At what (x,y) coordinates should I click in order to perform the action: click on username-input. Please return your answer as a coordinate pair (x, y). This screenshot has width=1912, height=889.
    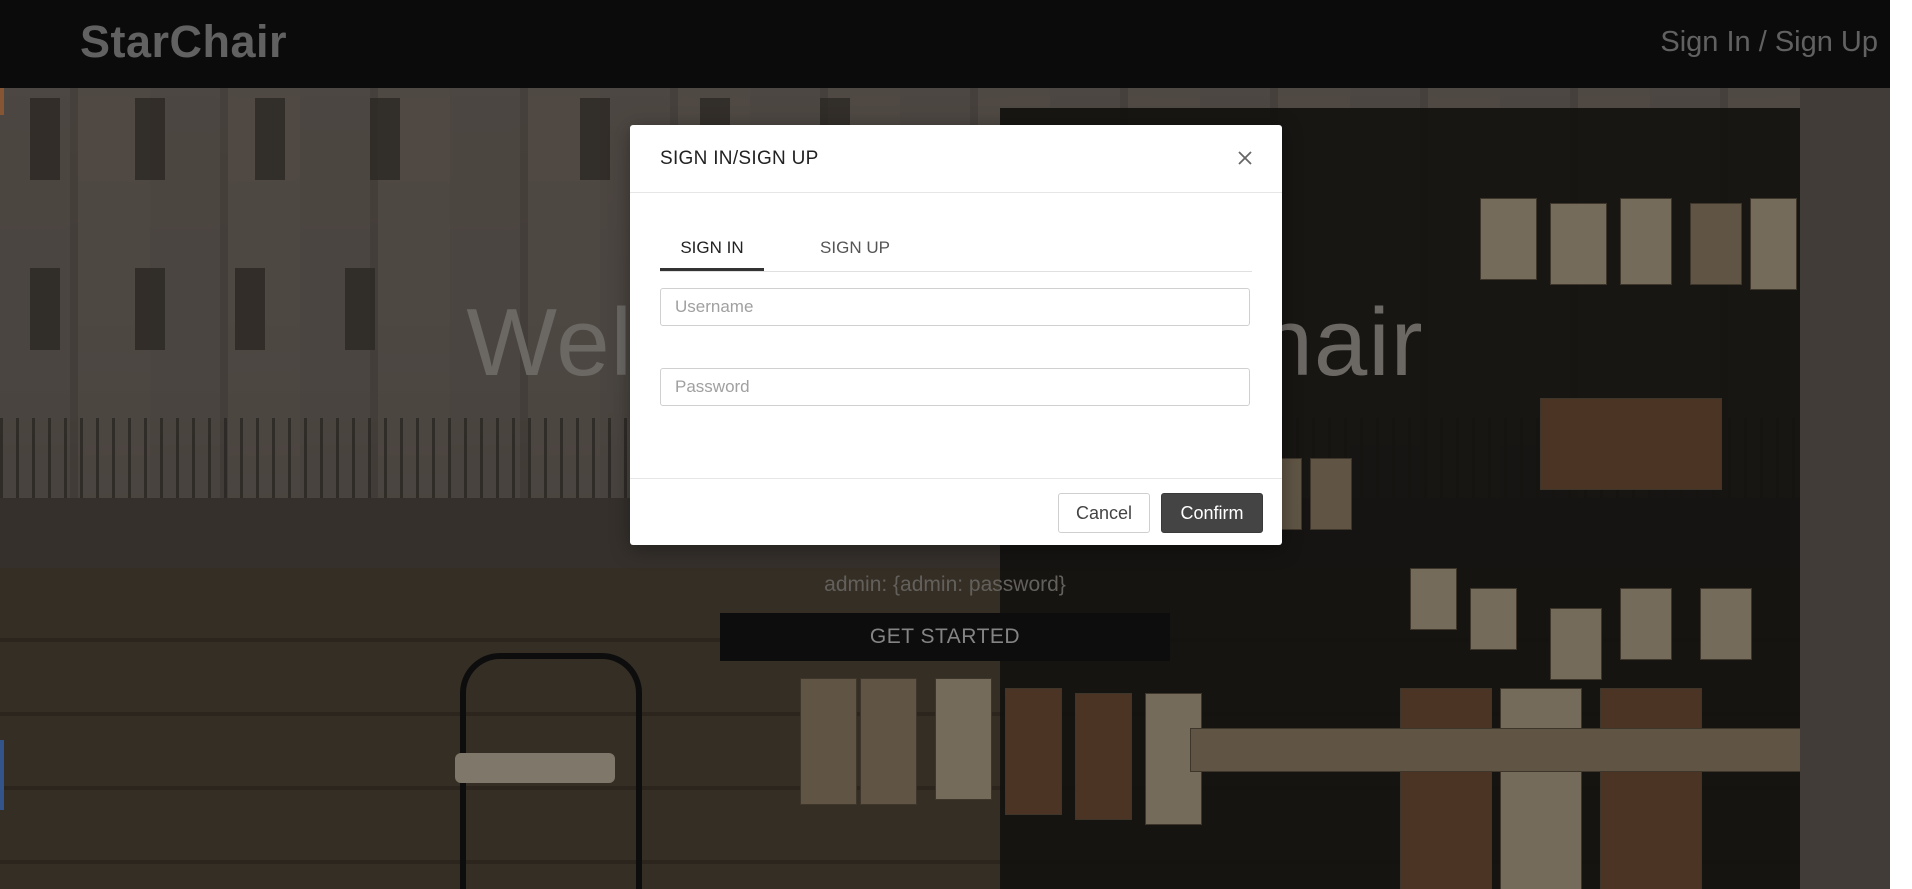
    Looking at the image, I should click on (955, 307).